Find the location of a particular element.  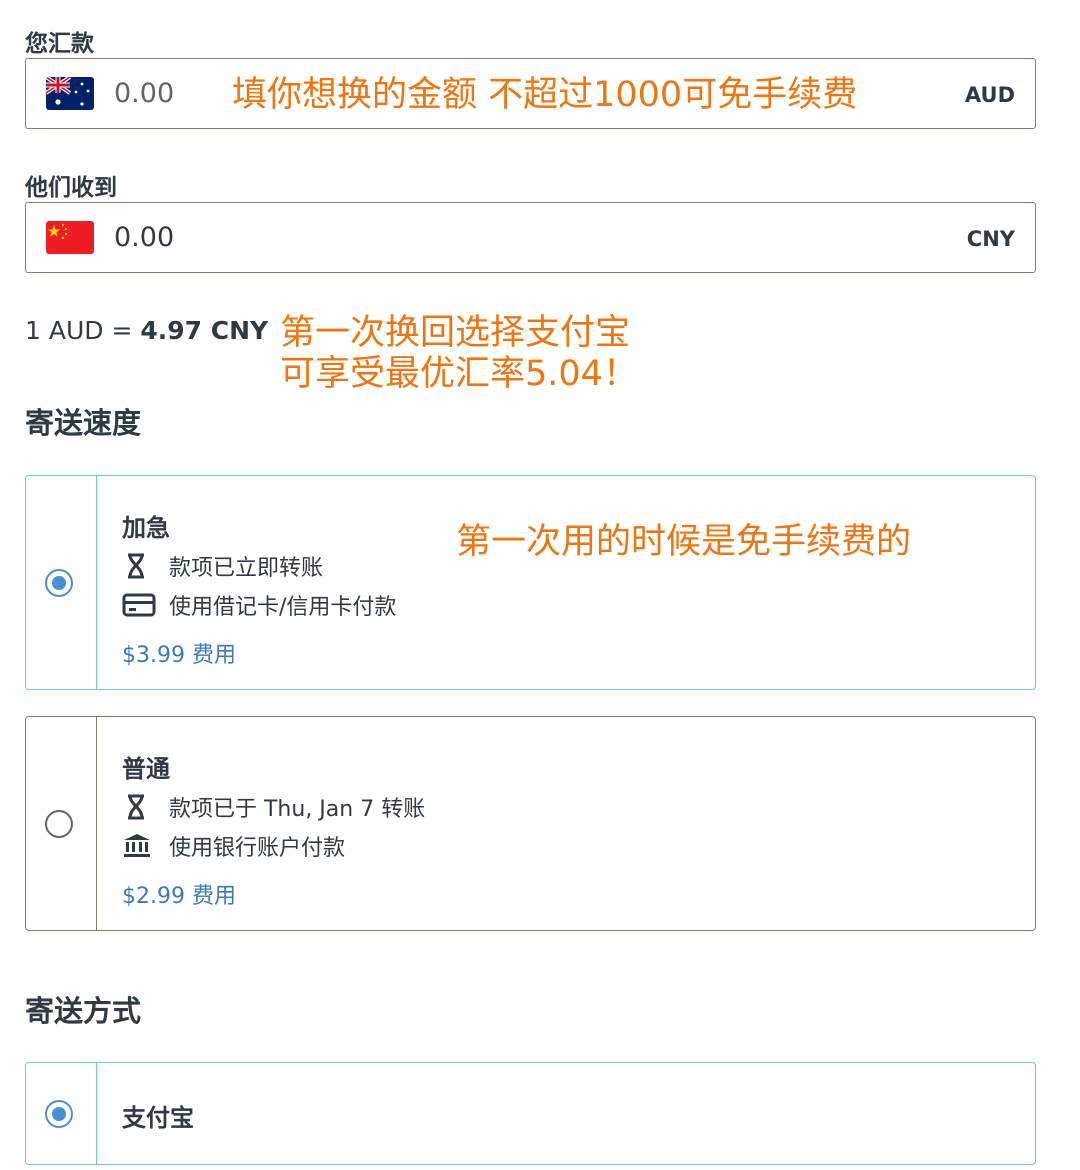

speed-option-title: 加急 is located at coordinates (146, 528).